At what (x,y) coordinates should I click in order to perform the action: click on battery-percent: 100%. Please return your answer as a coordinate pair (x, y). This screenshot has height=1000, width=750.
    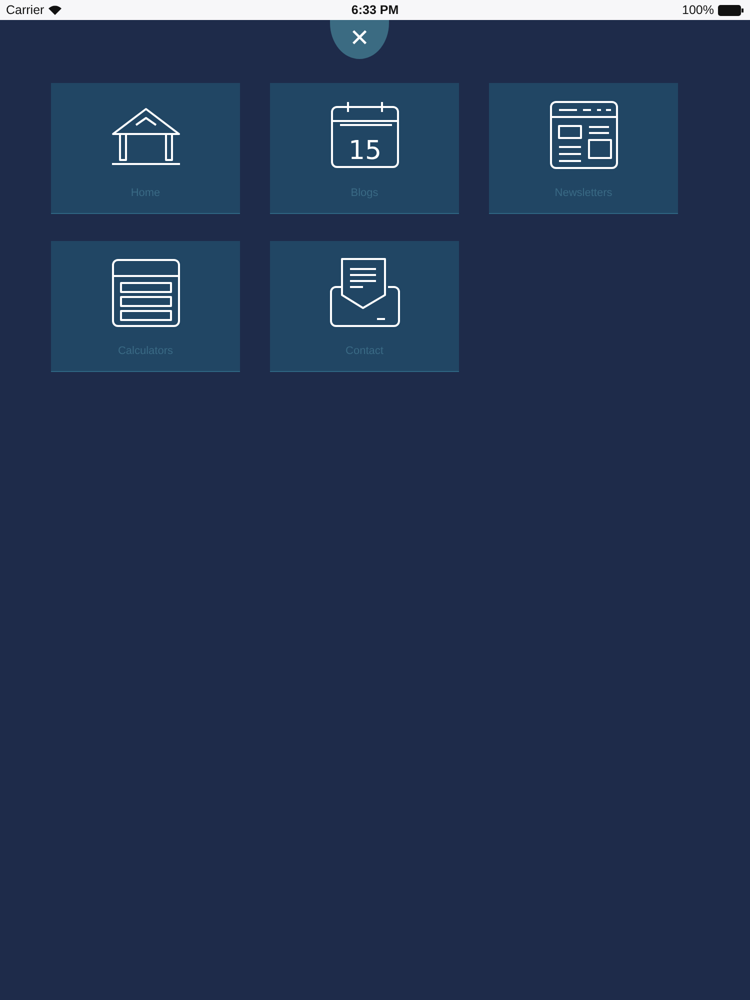
    Looking at the image, I should click on (698, 10).